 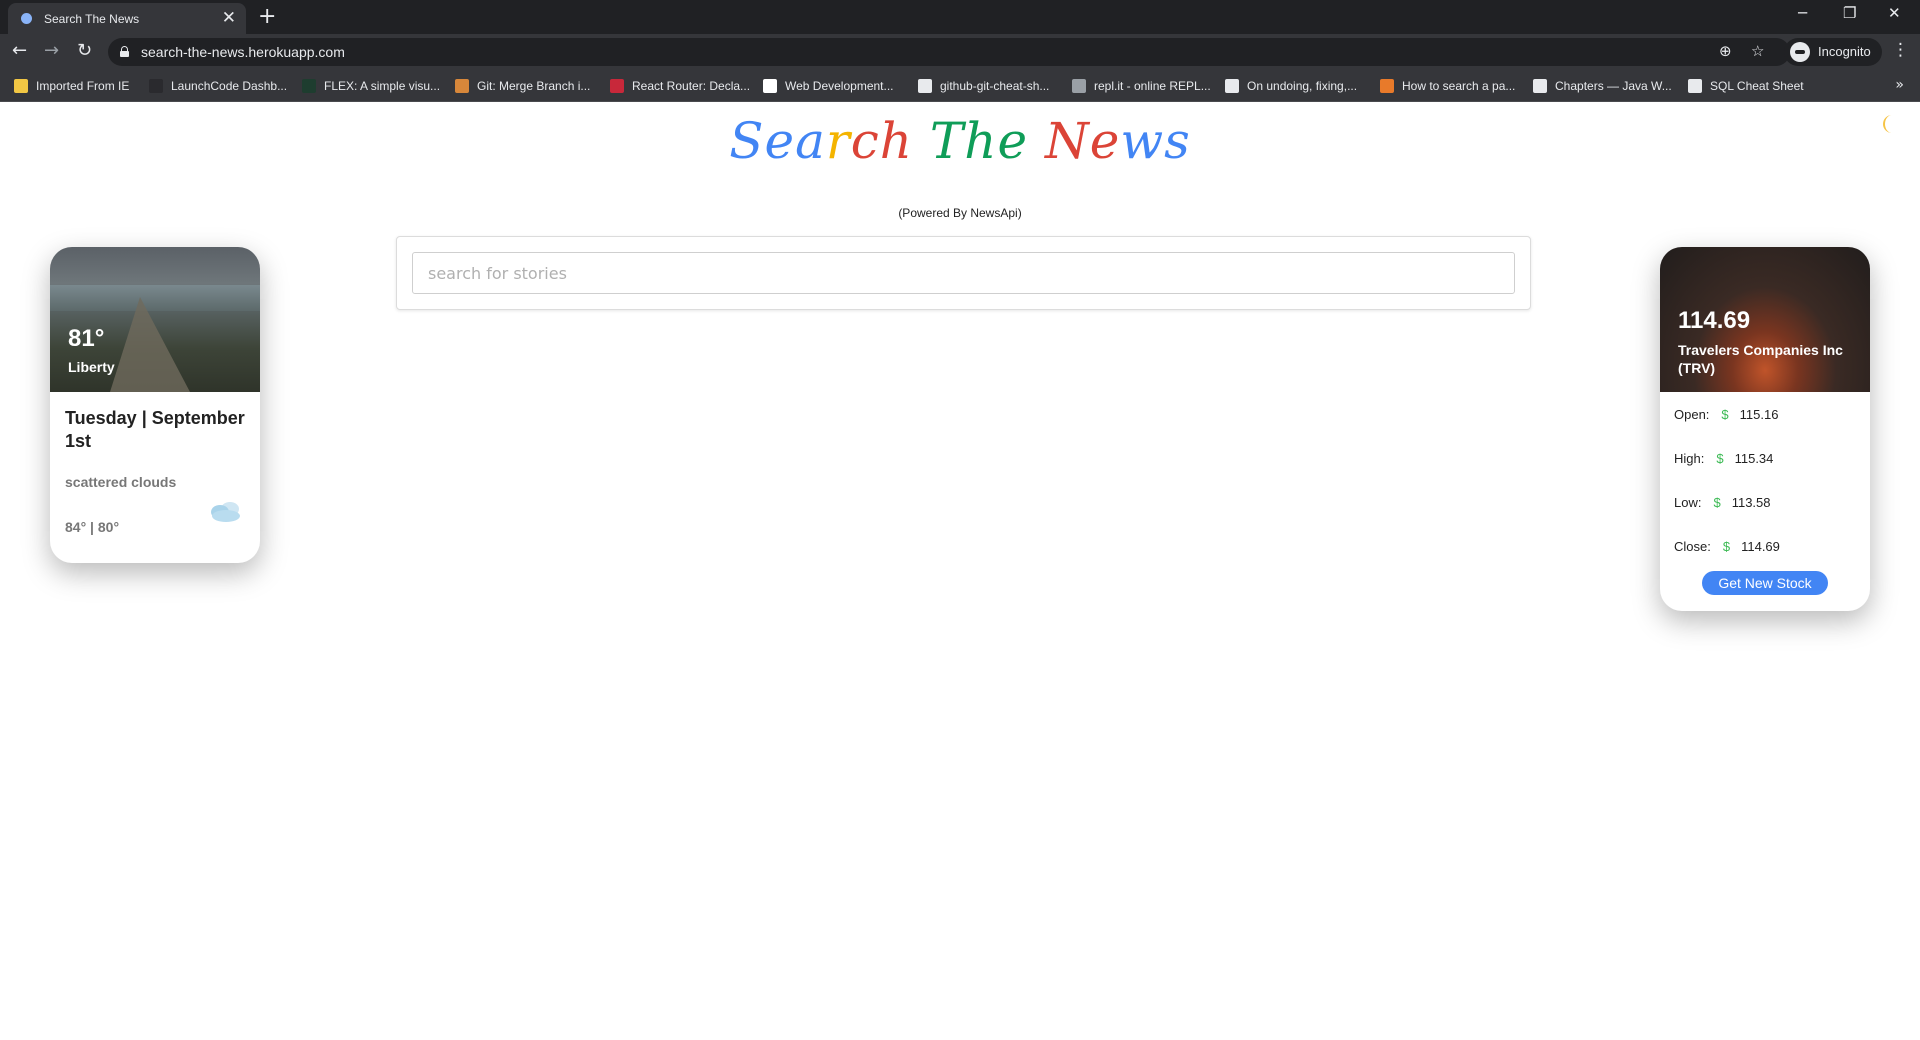 I want to click on github-icon, so click(x=925, y=86).